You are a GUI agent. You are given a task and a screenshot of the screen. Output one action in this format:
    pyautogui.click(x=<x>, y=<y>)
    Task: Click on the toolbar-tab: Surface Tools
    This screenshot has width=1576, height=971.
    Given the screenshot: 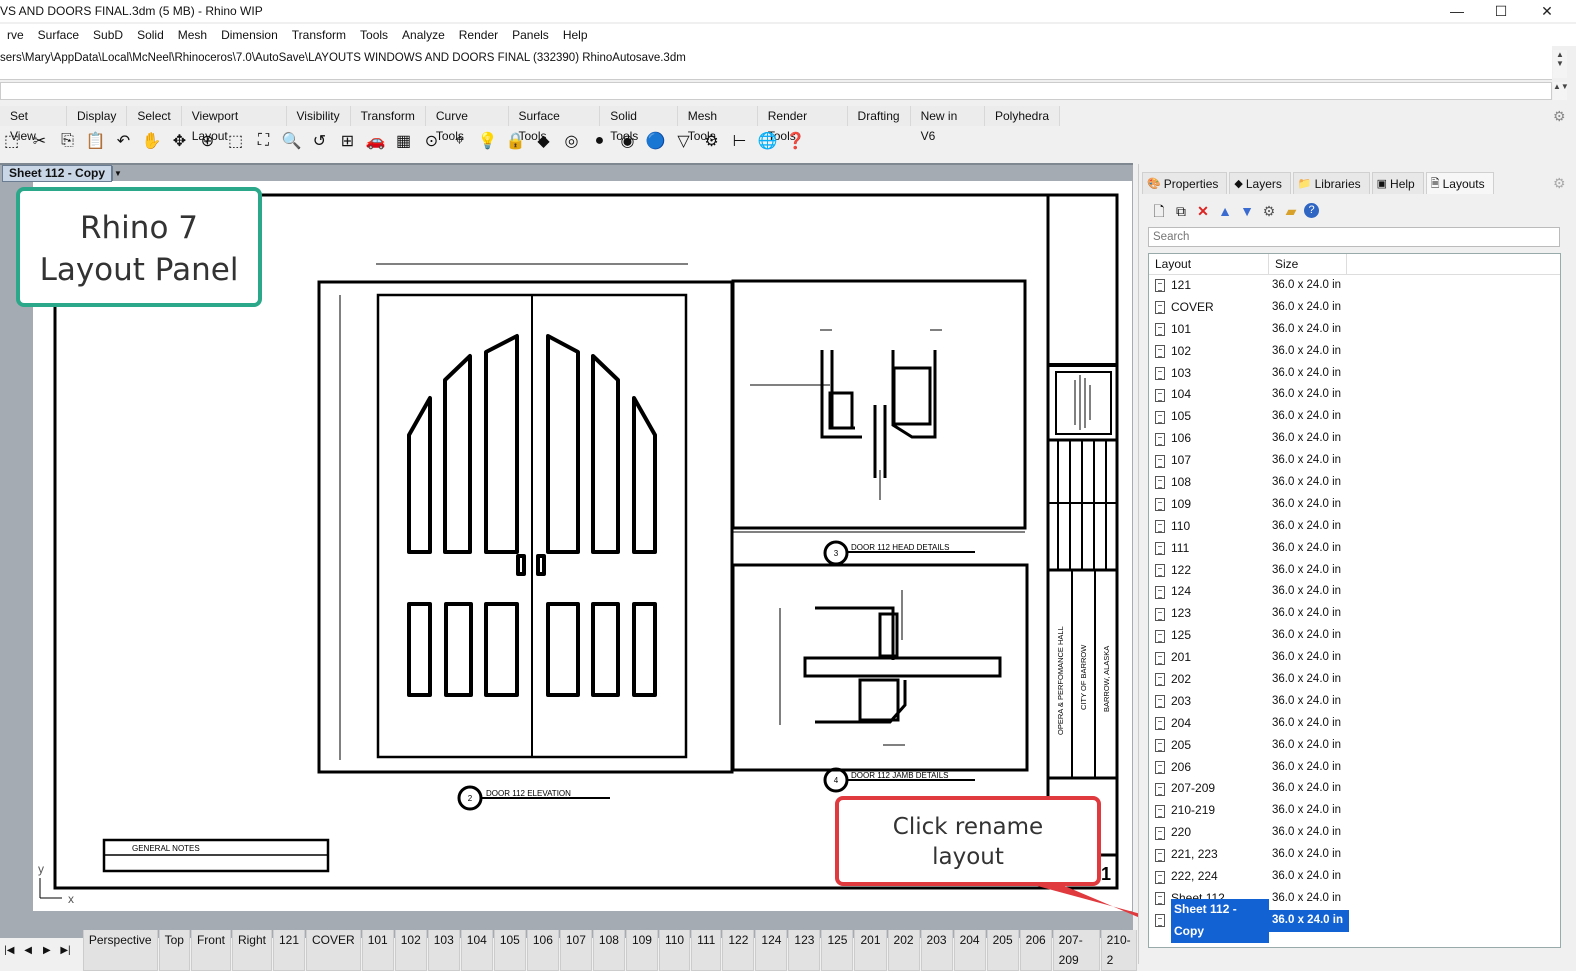 What is the action you would take?
    pyautogui.click(x=554, y=124)
    